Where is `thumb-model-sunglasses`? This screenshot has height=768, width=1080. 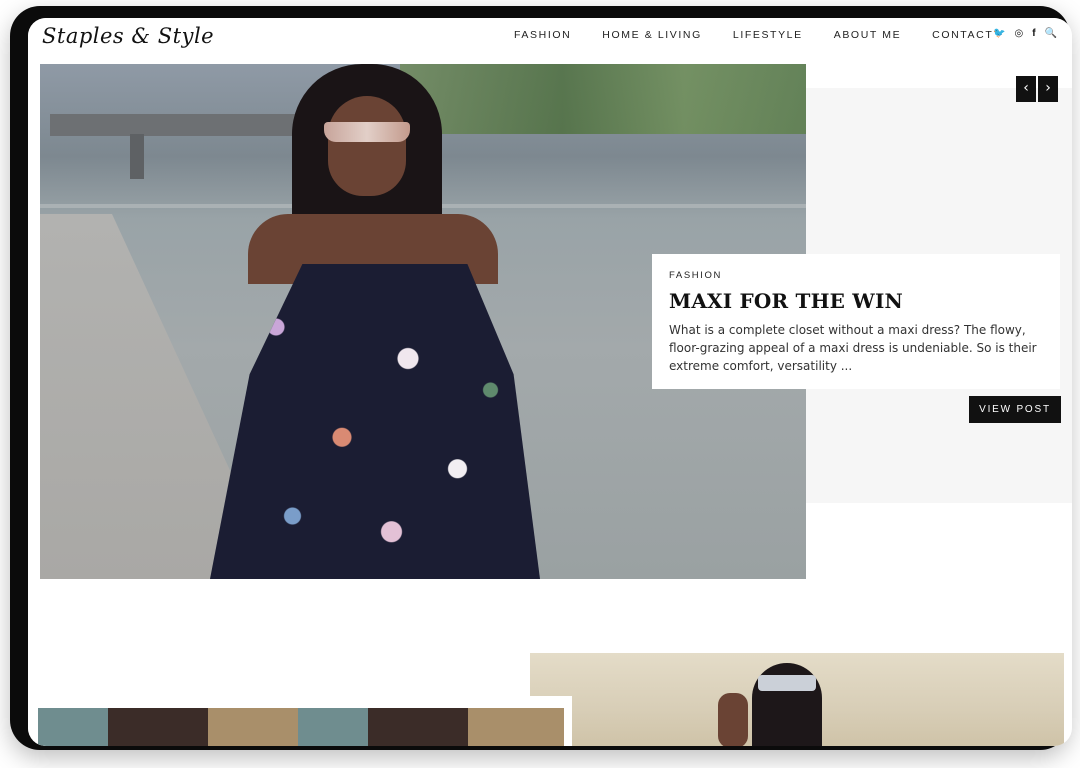
thumb-model-sunglasses is located at coordinates (787, 683).